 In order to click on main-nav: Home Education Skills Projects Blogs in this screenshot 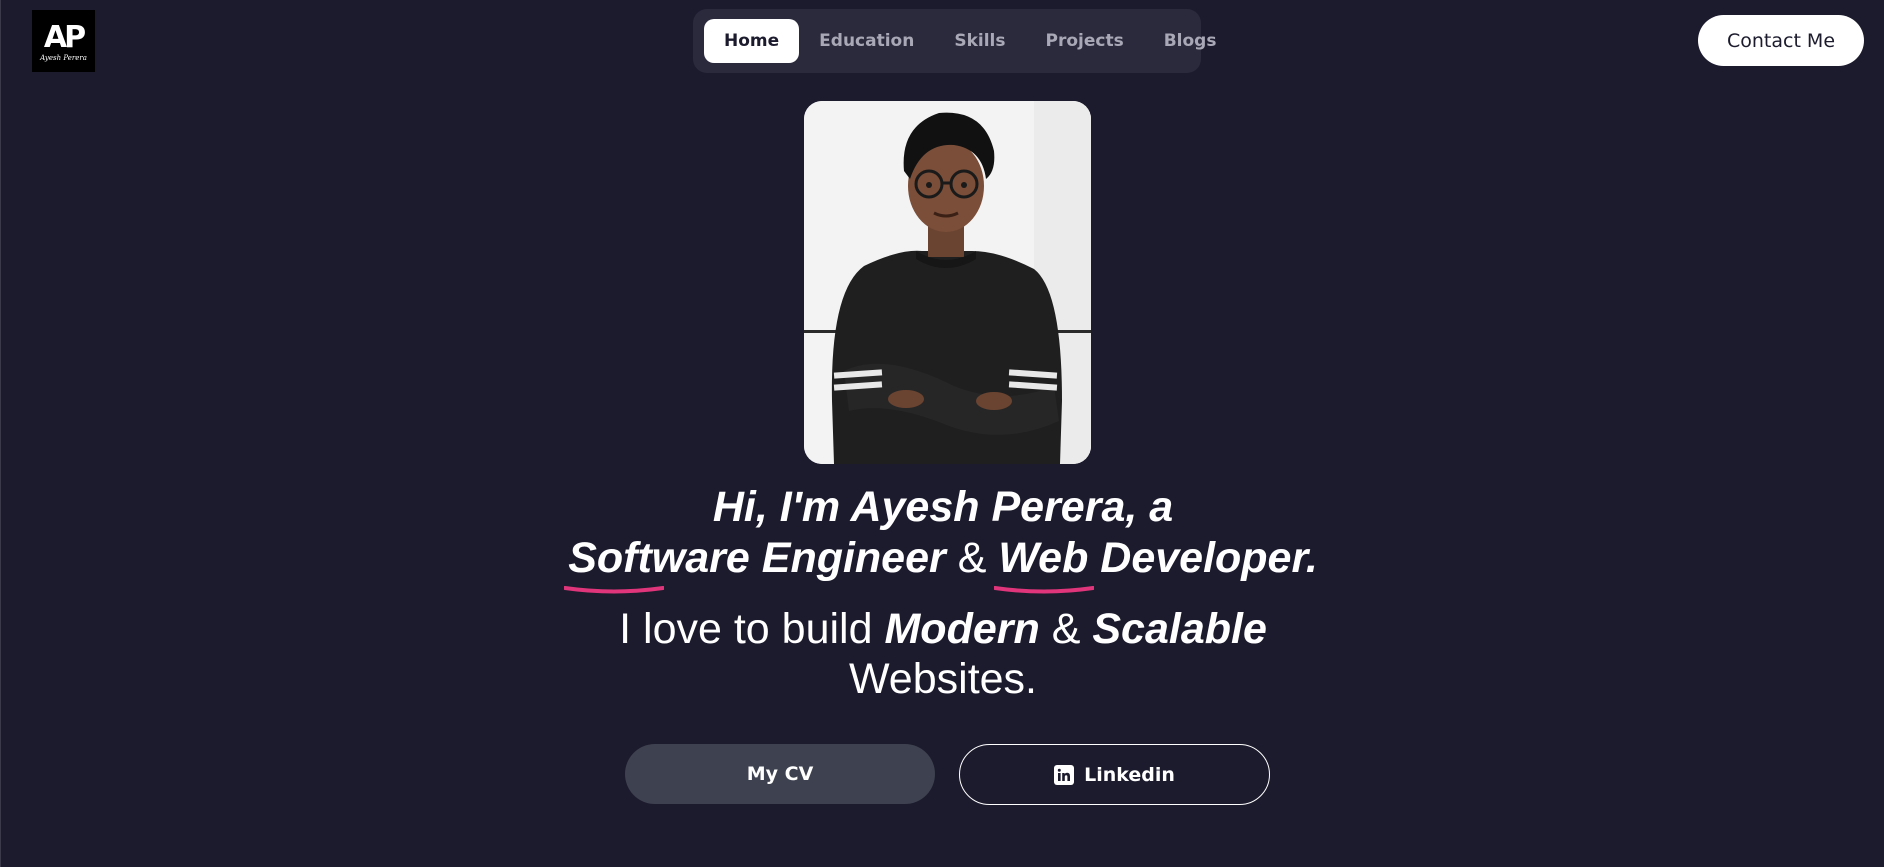, I will do `click(954, 41)`.